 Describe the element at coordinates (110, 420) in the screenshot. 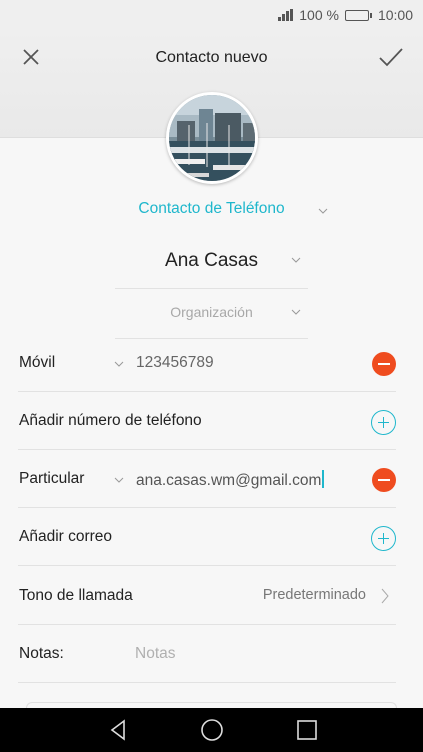

I see `add-phone-label: Añadir número de teléfono` at that location.